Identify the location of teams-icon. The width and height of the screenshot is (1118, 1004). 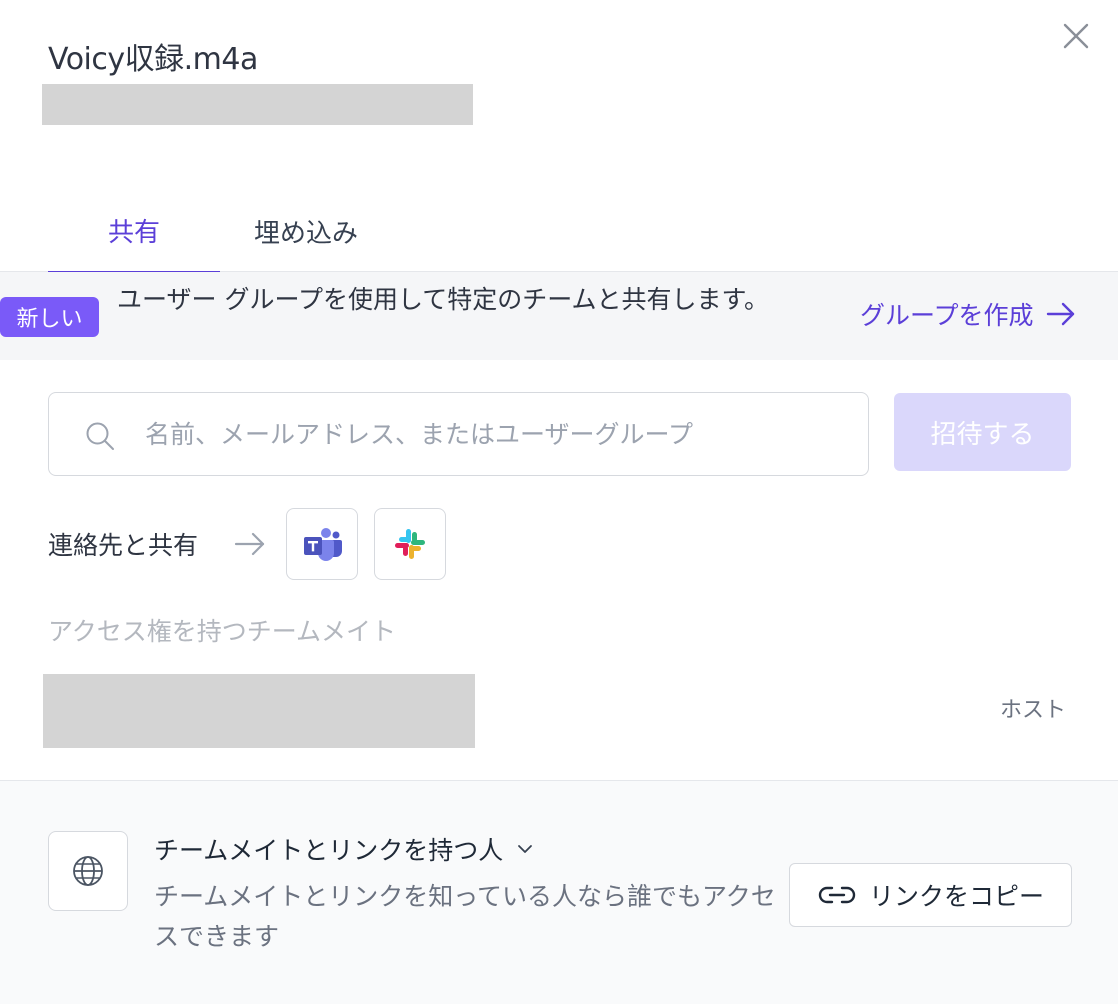
(323, 544).